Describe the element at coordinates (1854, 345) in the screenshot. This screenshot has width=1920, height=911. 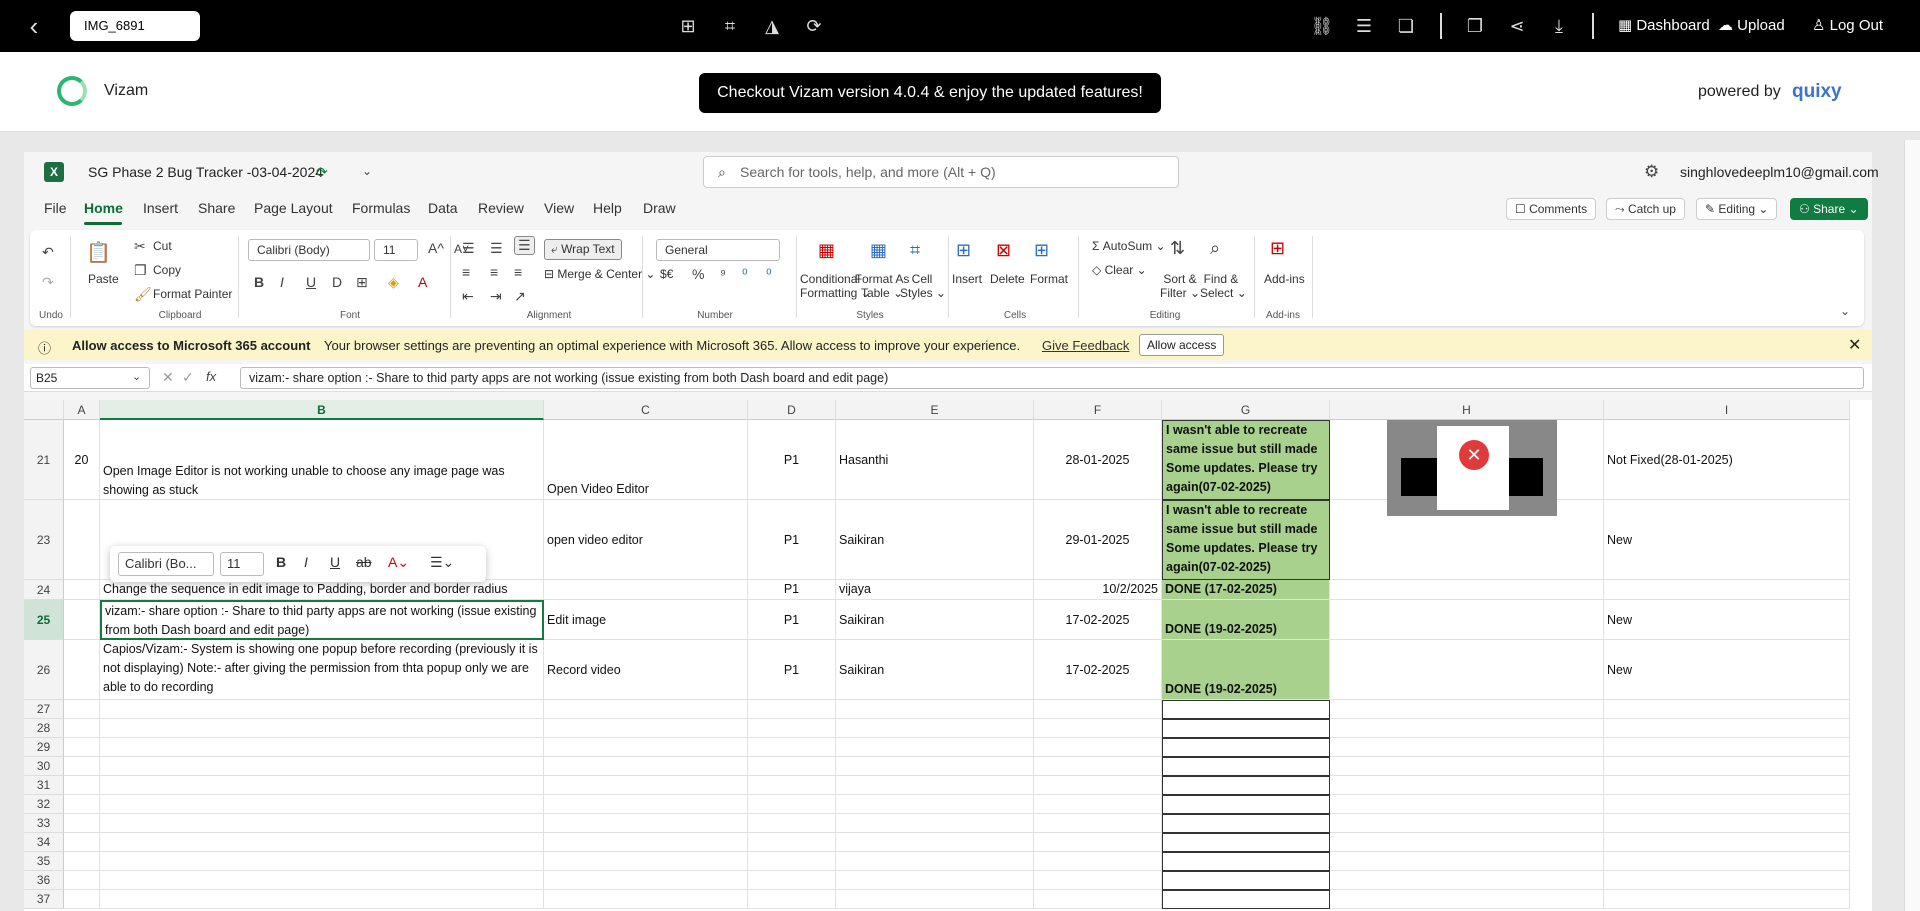
I see `close-icon: ✕` at that location.